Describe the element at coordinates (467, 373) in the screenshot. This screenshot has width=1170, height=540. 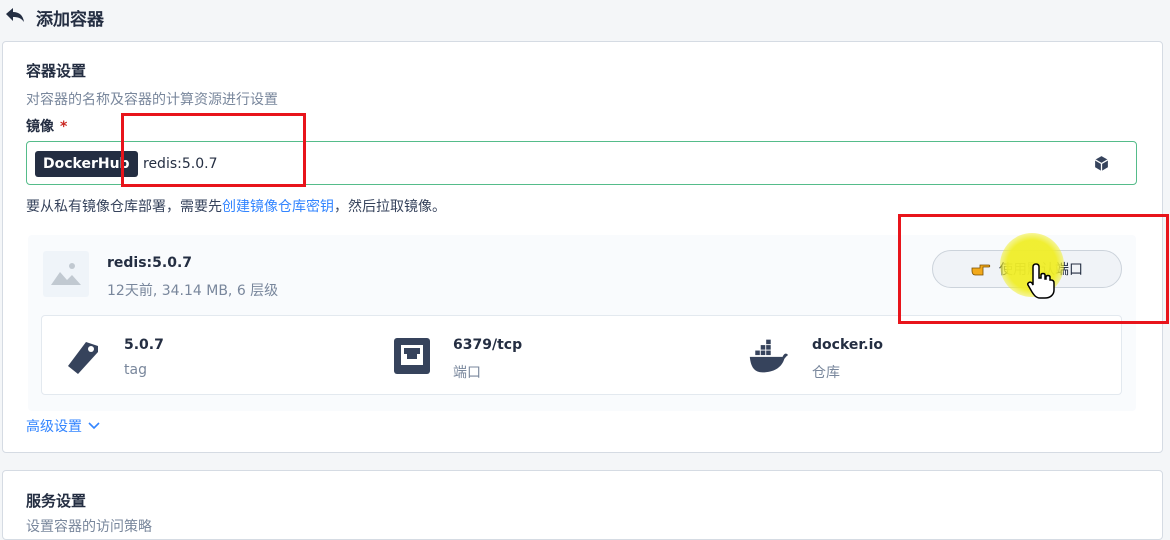
I see `info-key: 端口` at that location.